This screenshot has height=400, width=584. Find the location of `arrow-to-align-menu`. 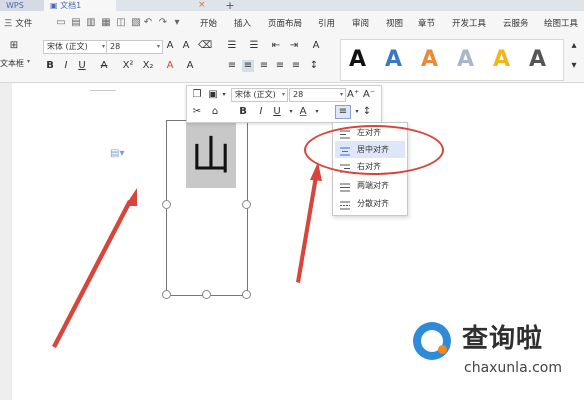

arrow-to-align-menu is located at coordinates (309, 222).